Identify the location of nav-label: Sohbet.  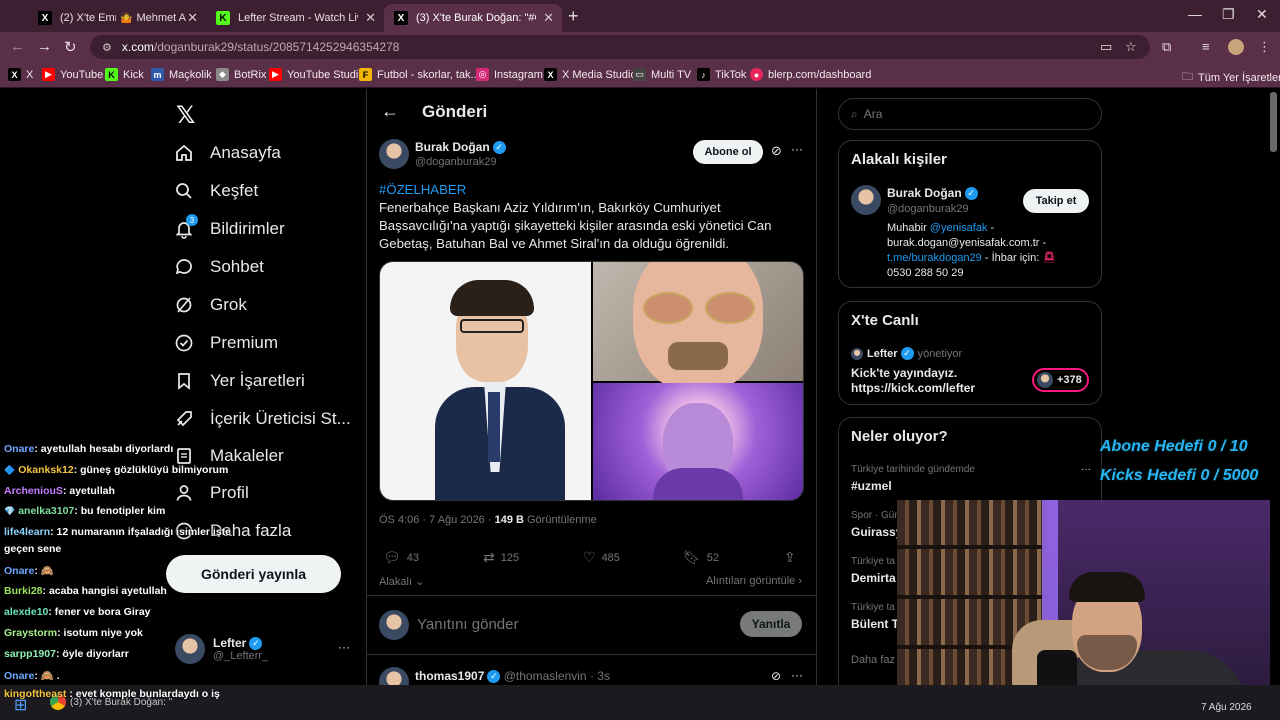
(237, 266).